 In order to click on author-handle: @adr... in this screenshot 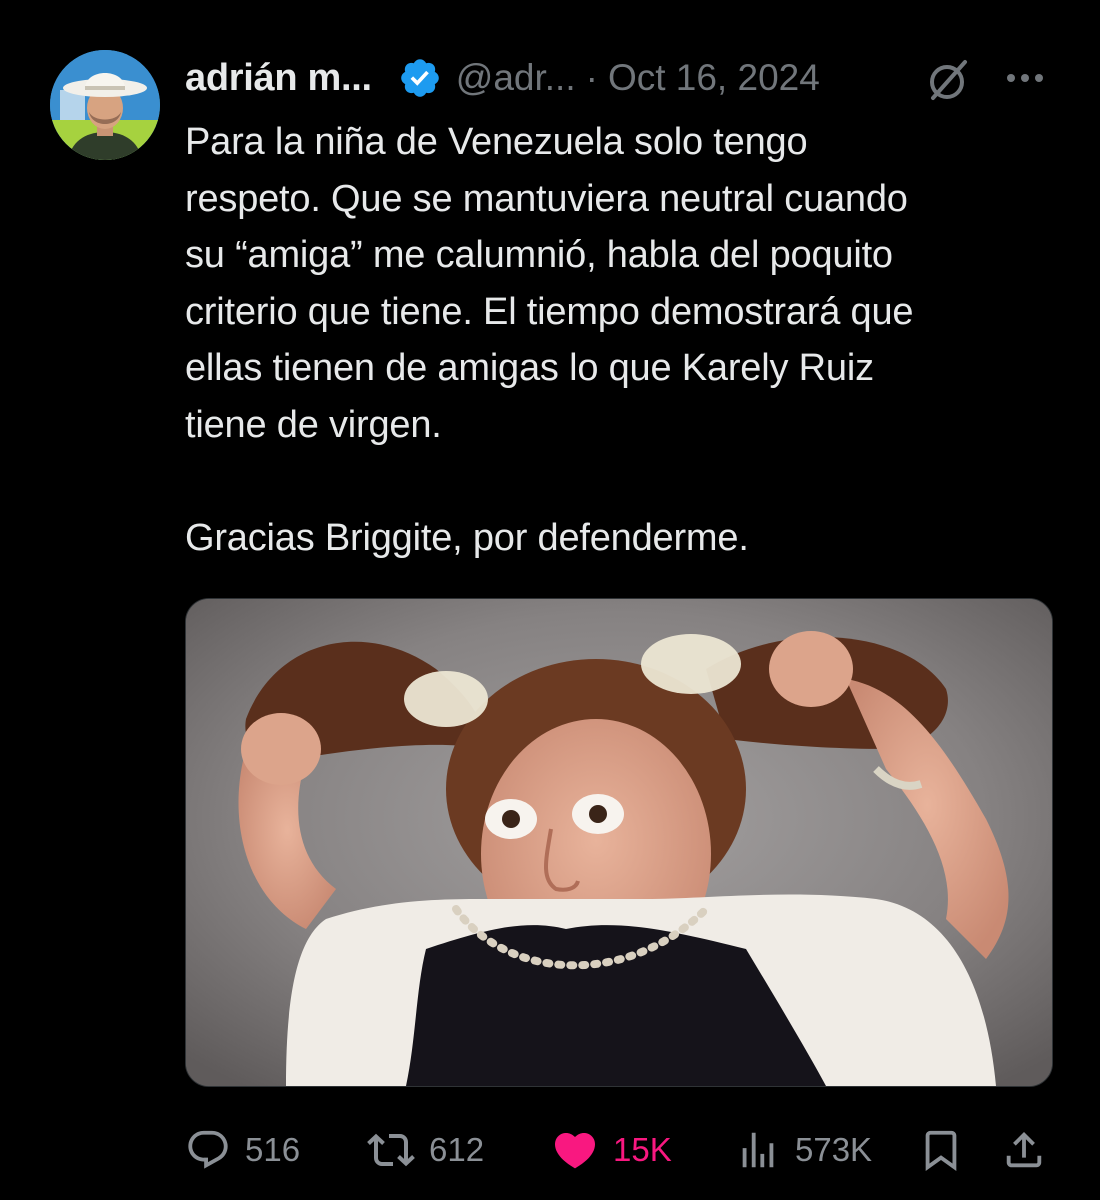, I will do `click(516, 78)`.